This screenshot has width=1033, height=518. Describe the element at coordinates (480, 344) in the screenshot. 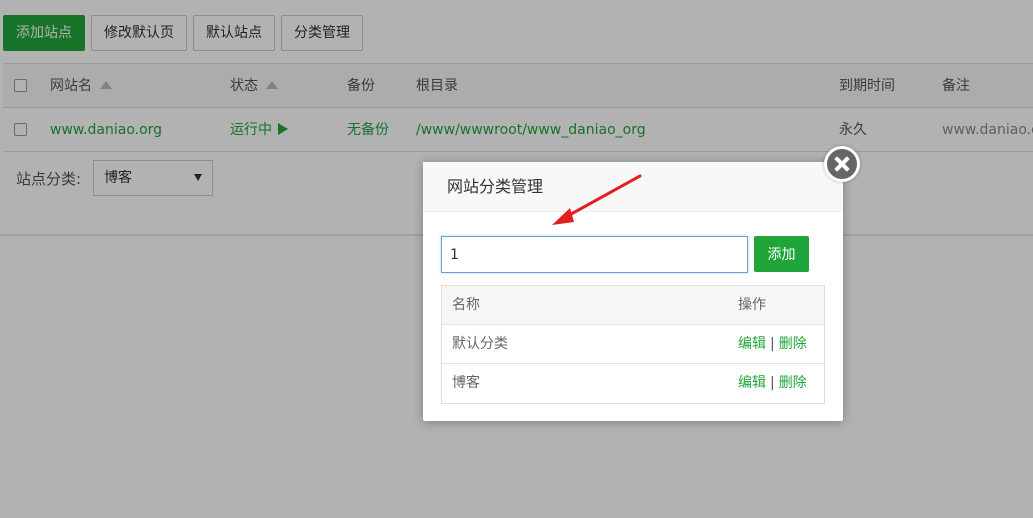

I see `category-name: 默认分类` at that location.